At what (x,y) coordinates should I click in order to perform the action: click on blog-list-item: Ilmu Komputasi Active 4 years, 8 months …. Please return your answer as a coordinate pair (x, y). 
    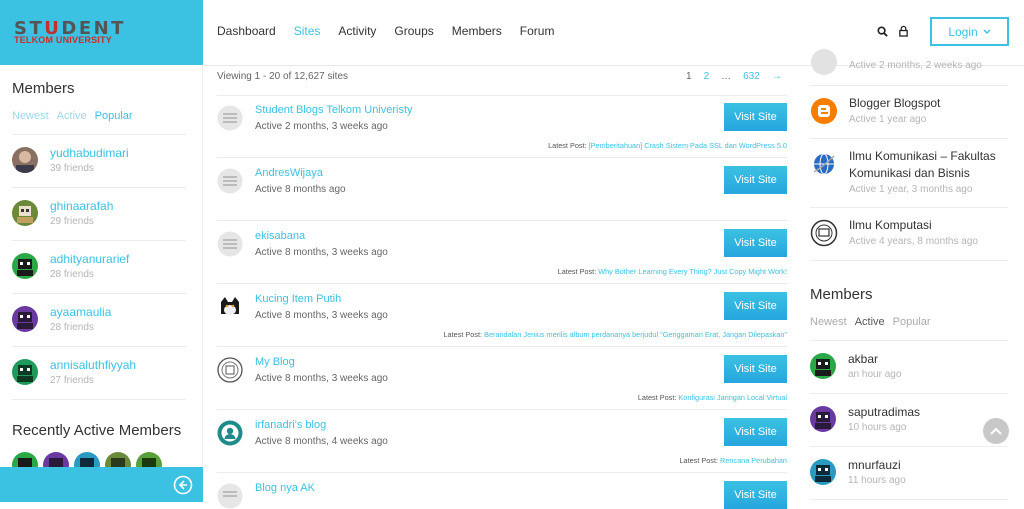
    Looking at the image, I should click on (894, 232).